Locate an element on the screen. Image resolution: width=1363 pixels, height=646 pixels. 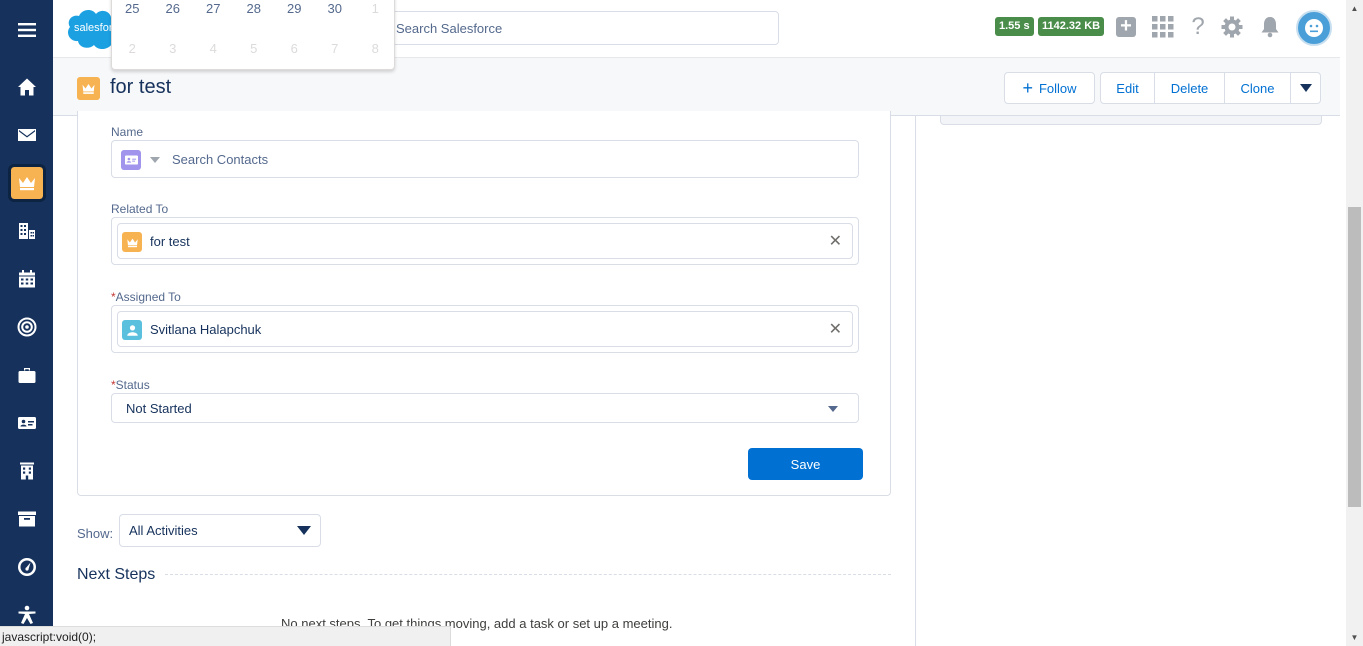
nav-opportunities is located at coordinates (26, 183).